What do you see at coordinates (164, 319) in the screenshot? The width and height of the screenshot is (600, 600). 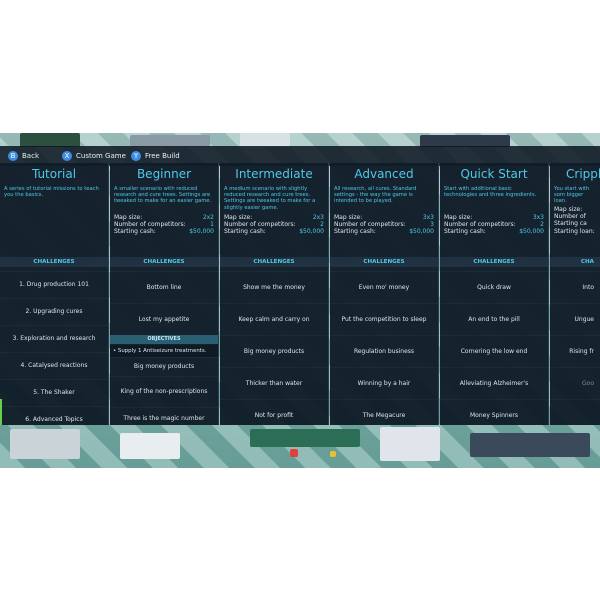 I see `challenge-item: Lost my appetite` at bounding box center [164, 319].